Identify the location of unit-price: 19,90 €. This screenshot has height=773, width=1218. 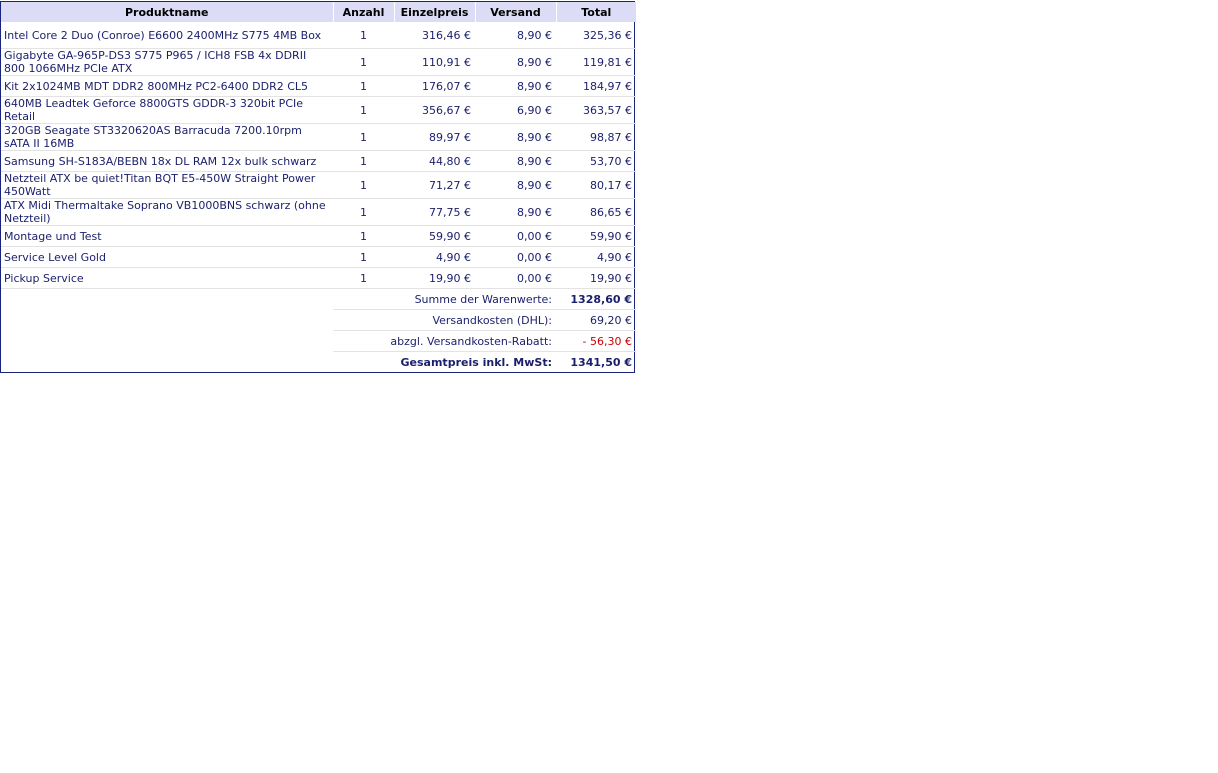
(434, 278).